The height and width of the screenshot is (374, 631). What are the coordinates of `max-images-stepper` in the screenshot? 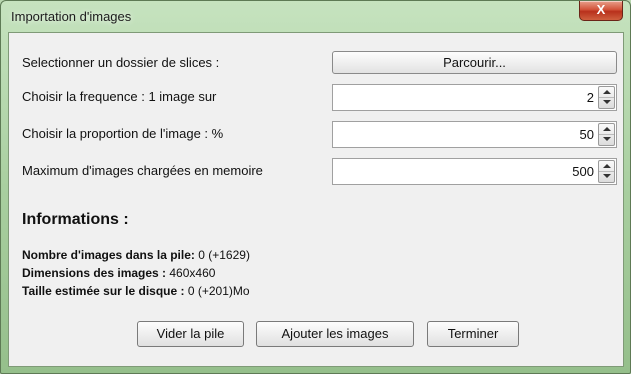 It's located at (606, 171).